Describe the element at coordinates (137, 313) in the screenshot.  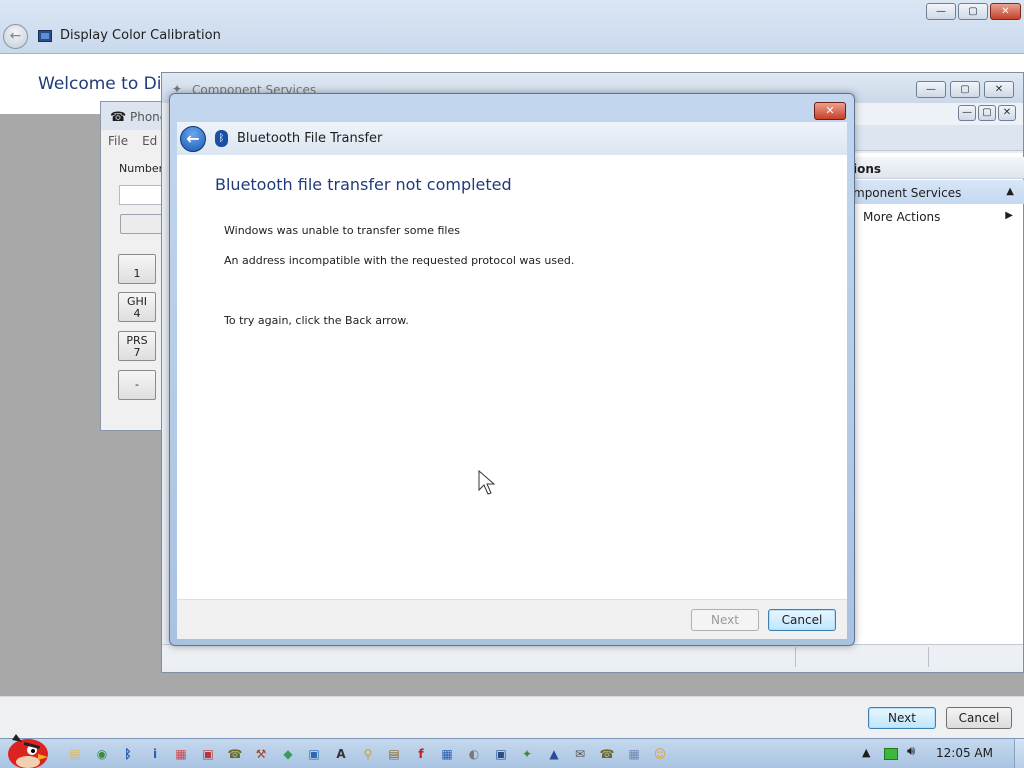
I see `key-digit: 4` at that location.